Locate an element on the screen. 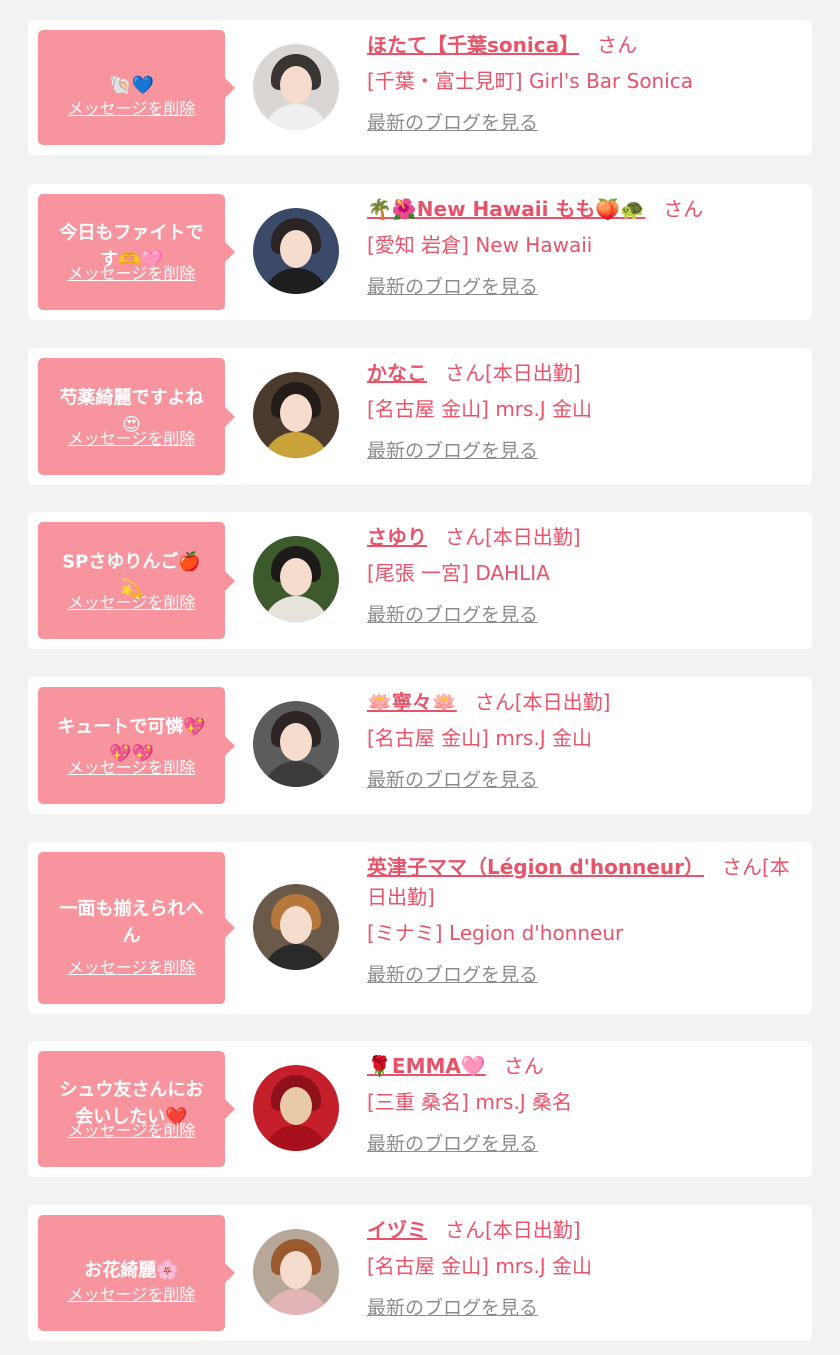 The width and height of the screenshot is (840, 1355). cast-info: イヅミ さん[本日出勤] [名古屋 金山] mrs.J 金山 最新のブログを見る is located at coordinates (582, 1268).